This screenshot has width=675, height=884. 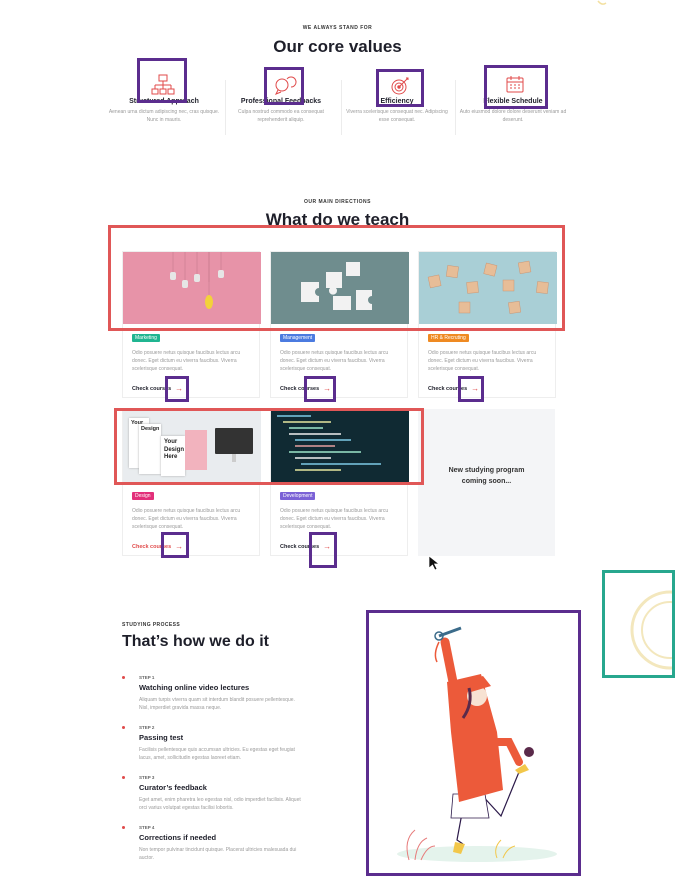 I want to click on course-tag: Design, so click(x=143, y=496).